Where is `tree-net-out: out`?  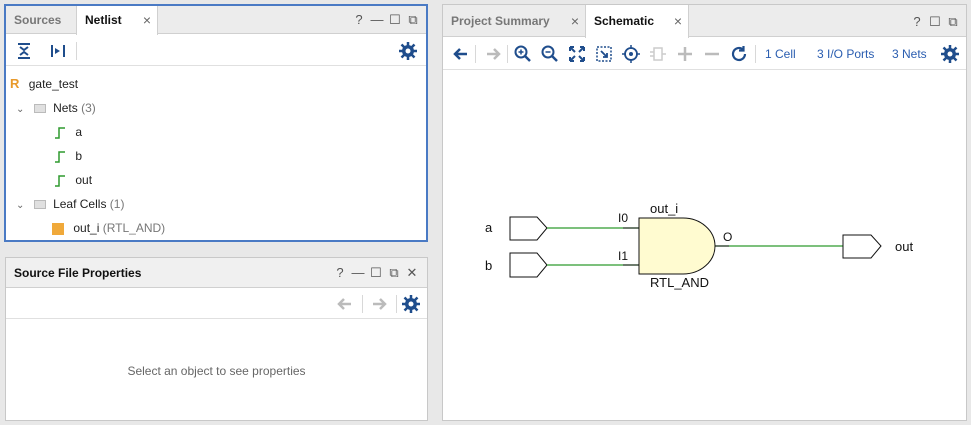 tree-net-out: out is located at coordinates (73, 180).